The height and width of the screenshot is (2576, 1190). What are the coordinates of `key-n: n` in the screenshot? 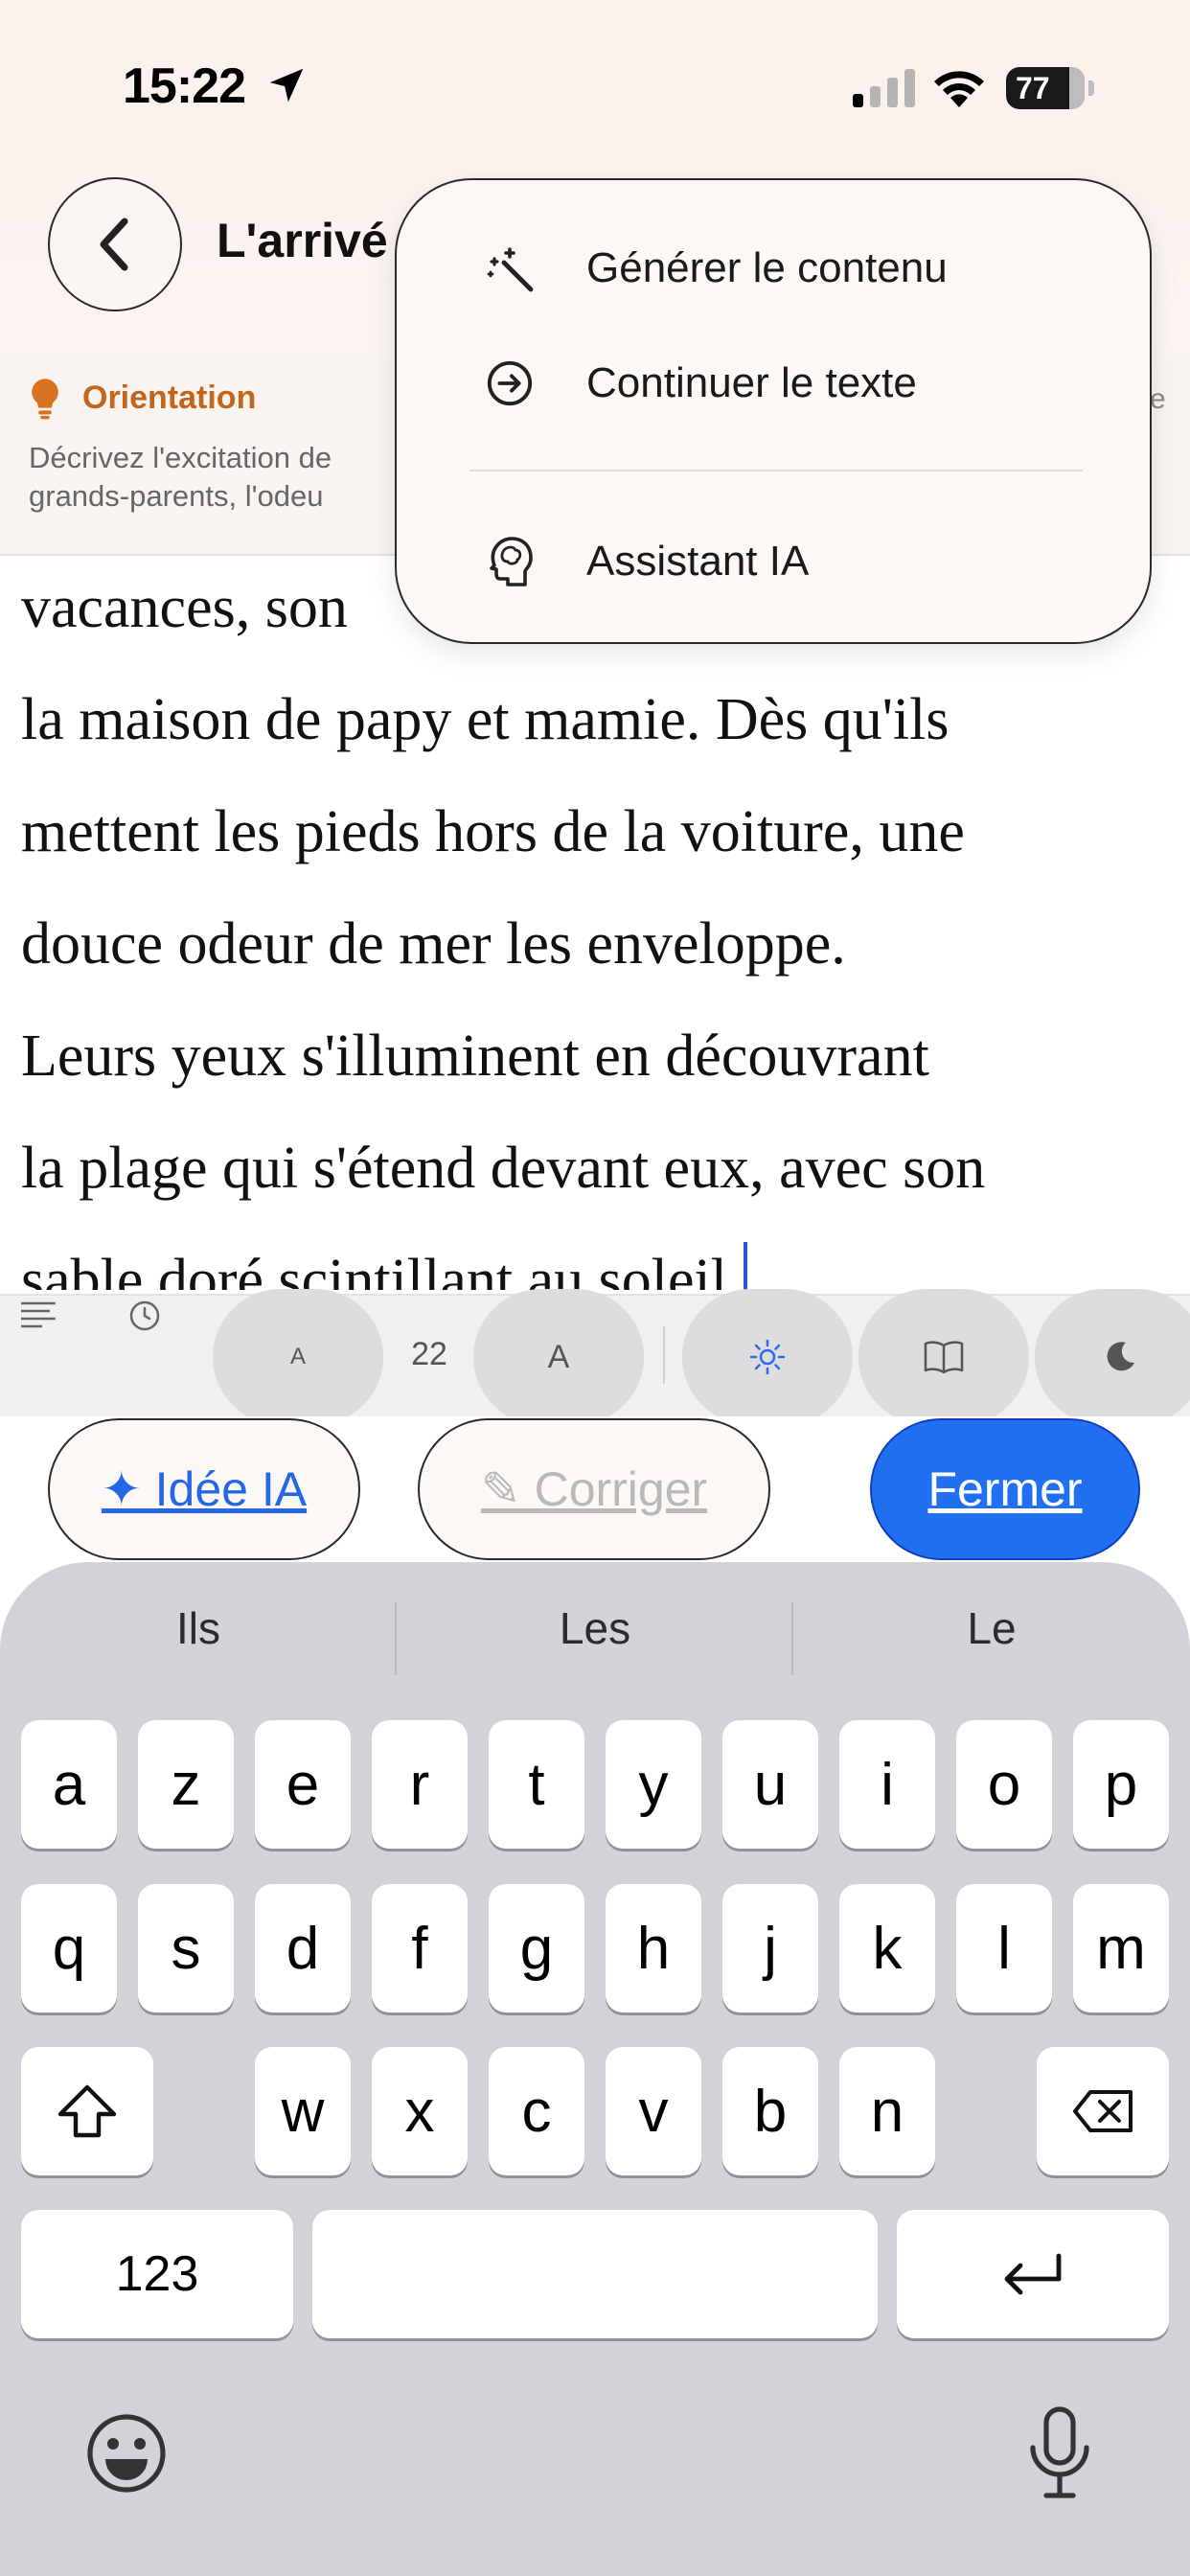 It's located at (887, 2111).